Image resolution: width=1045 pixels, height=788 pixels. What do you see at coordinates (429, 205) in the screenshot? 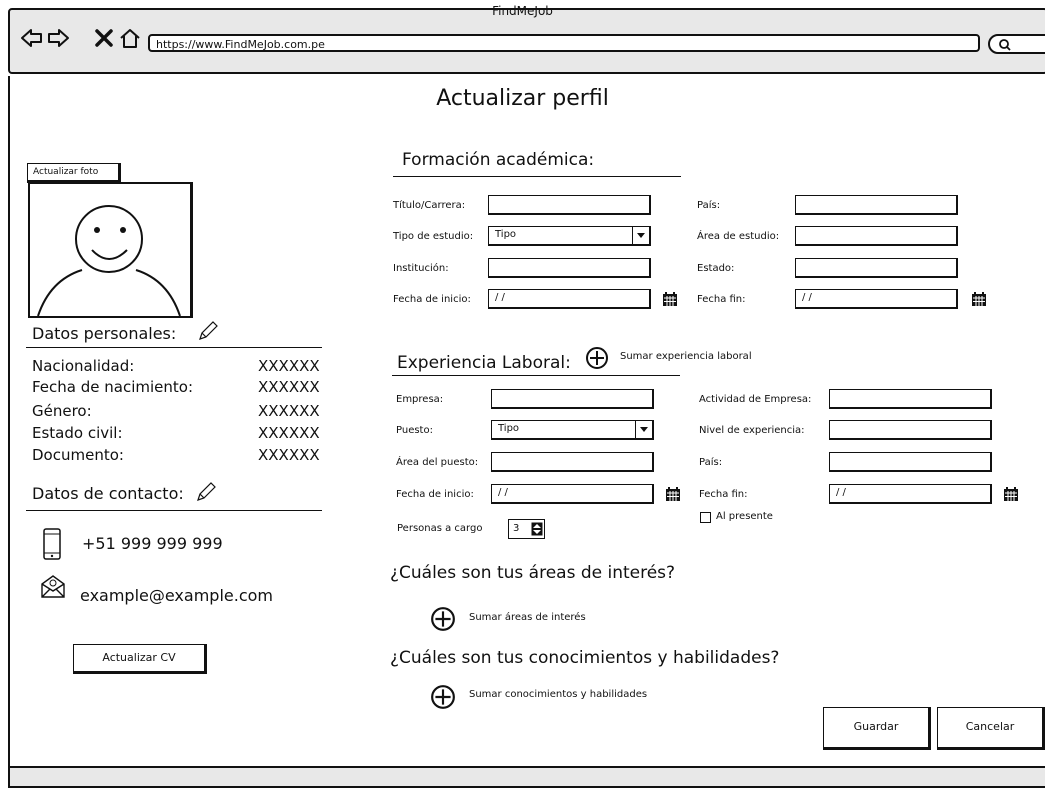
I see `career-label: Título/Carrera:` at bounding box center [429, 205].